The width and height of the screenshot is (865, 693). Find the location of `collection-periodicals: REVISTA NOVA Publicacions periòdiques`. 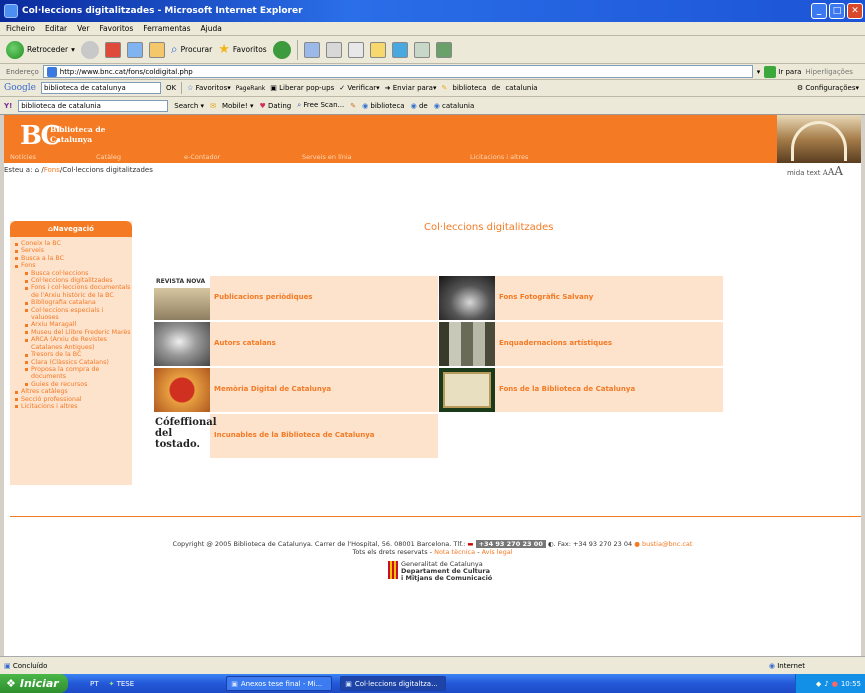

collection-periodicals: REVISTA NOVA Publicacions periòdiques is located at coordinates (296, 298).